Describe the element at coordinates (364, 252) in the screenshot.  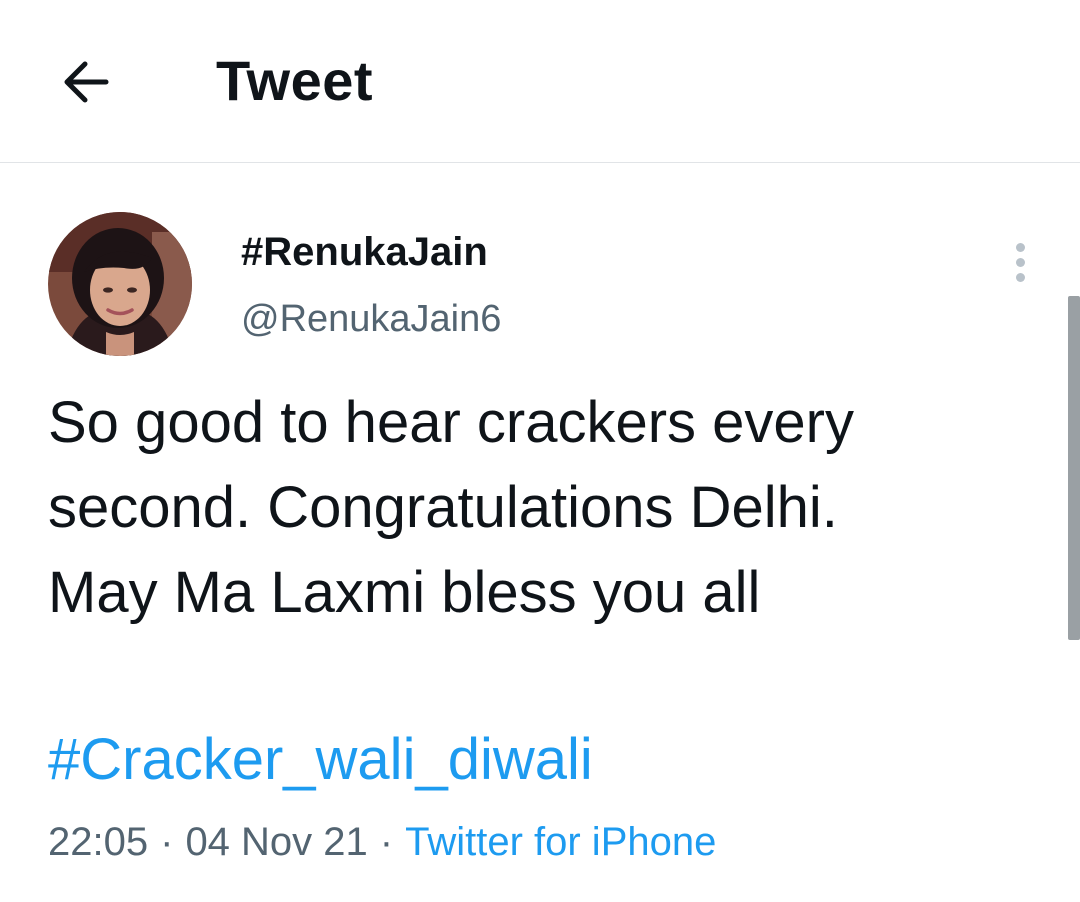
I see `author-display-name: #RenukaJain` at that location.